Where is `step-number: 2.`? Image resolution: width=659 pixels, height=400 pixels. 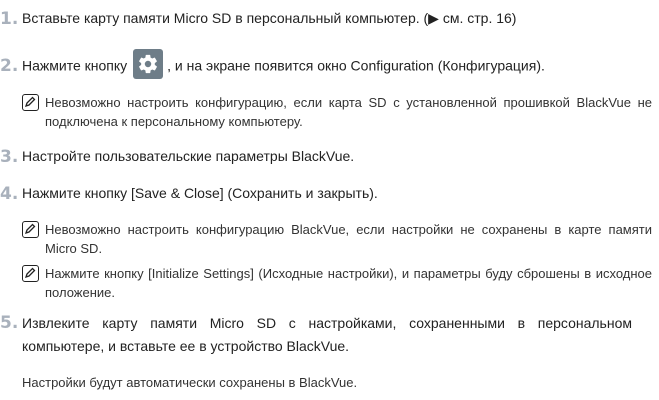
step-number: 2. is located at coordinates (9, 66).